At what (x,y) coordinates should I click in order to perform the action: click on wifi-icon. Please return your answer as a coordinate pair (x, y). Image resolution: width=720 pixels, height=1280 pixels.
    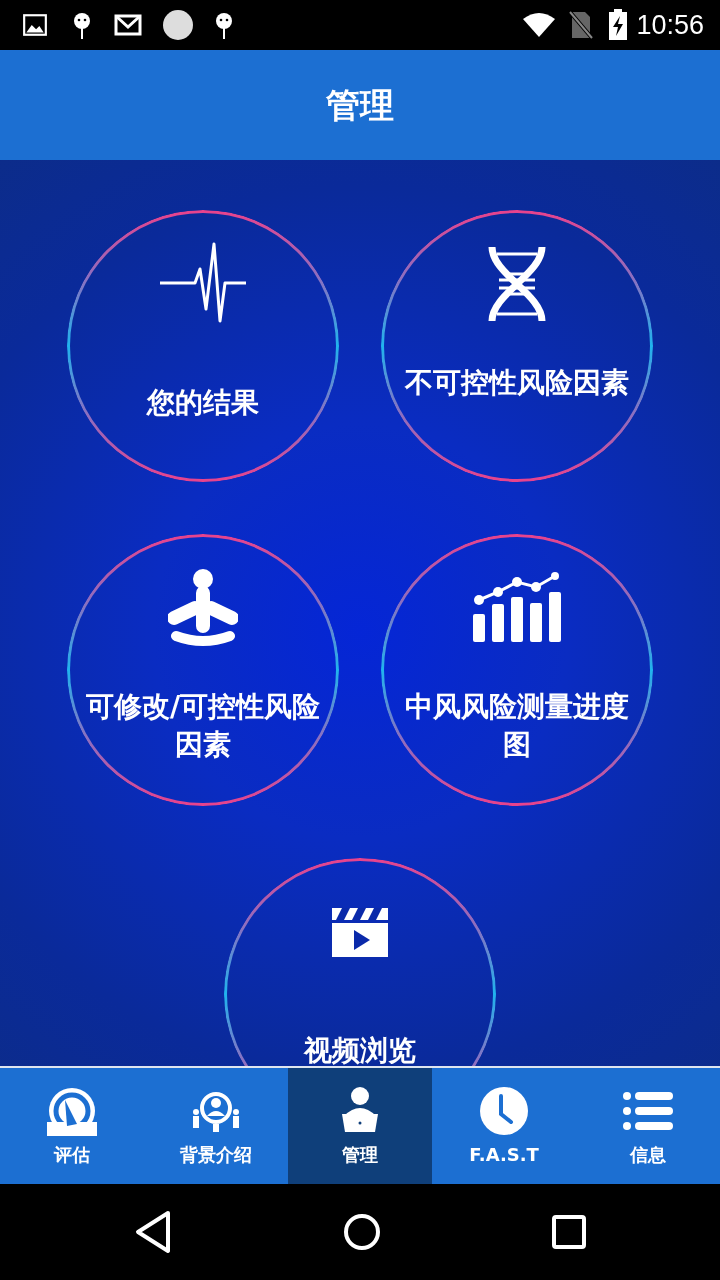
    Looking at the image, I should click on (539, 25).